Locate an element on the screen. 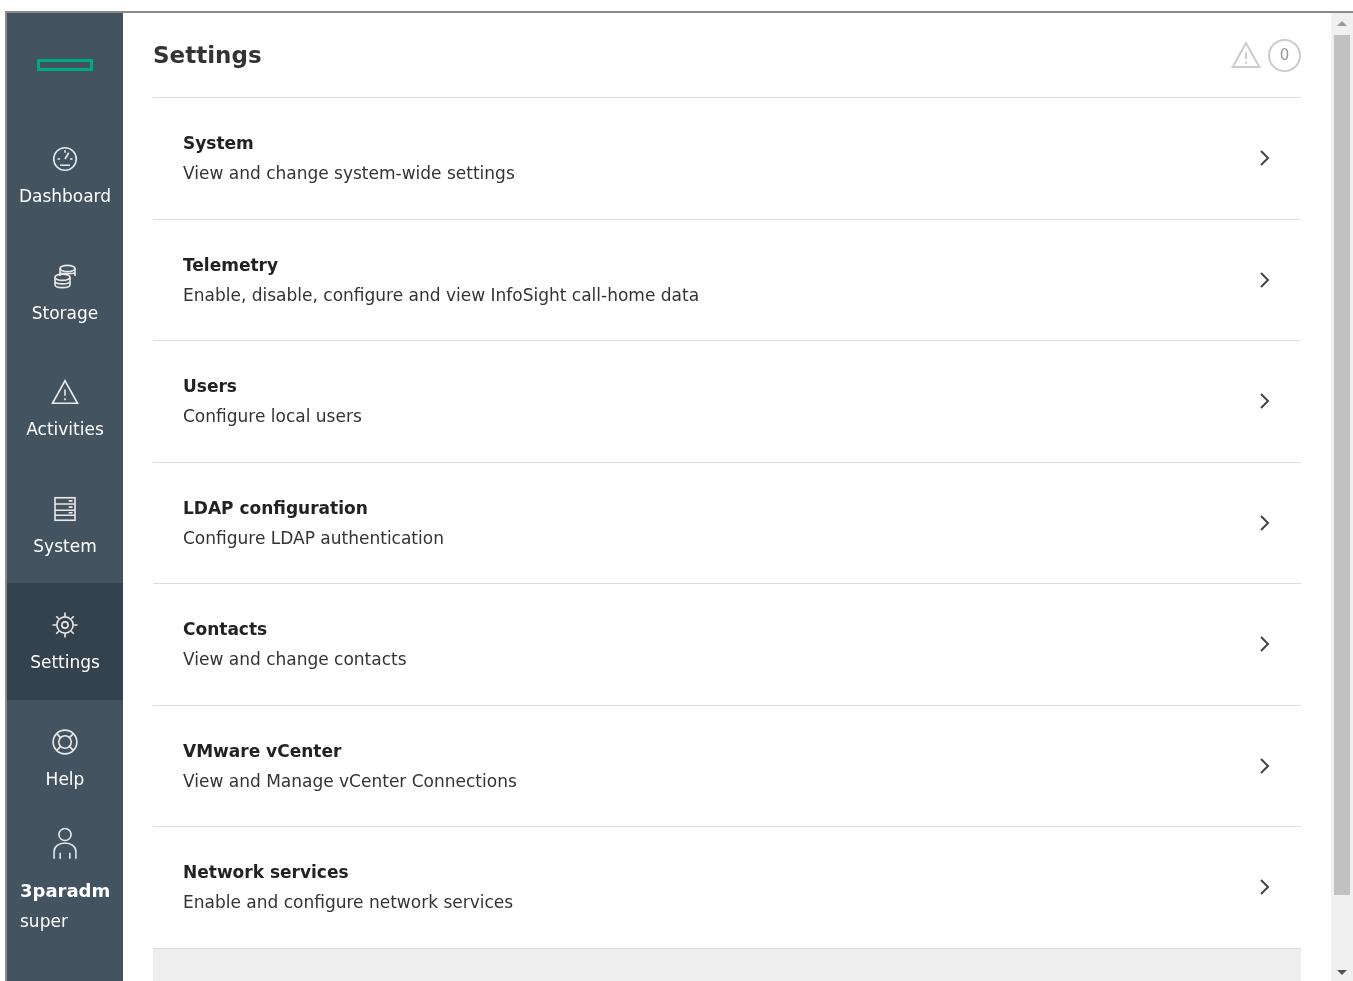 This screenshot has height=981, width=1353. settings-description: View and Manage vCenter Connections is located at coordinates (350, 780).